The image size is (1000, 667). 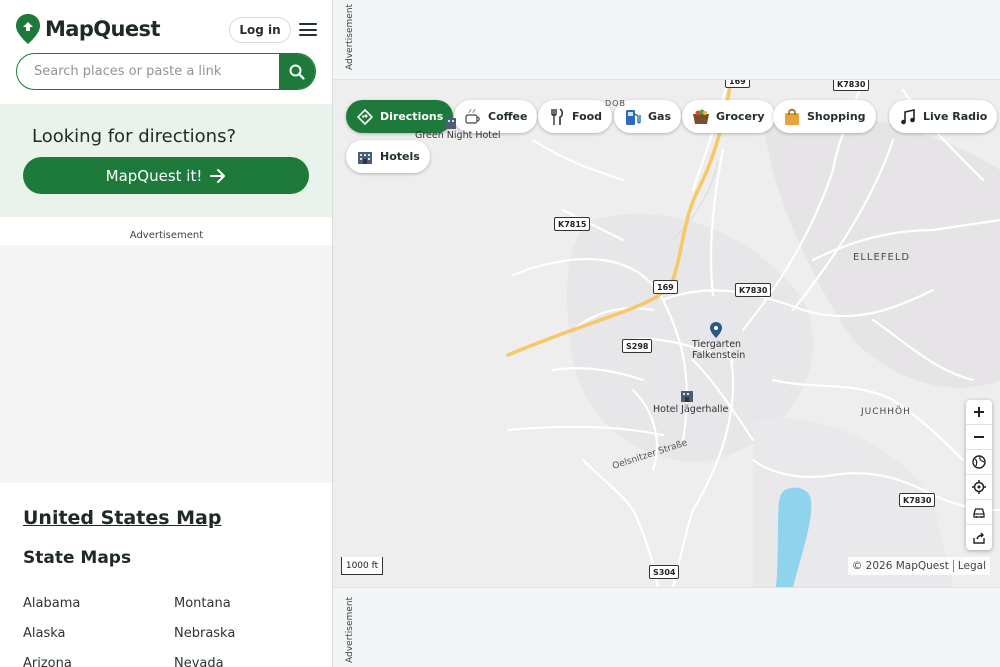 I want to click on chip-label: Live Radio, so click(x=955, y=116).